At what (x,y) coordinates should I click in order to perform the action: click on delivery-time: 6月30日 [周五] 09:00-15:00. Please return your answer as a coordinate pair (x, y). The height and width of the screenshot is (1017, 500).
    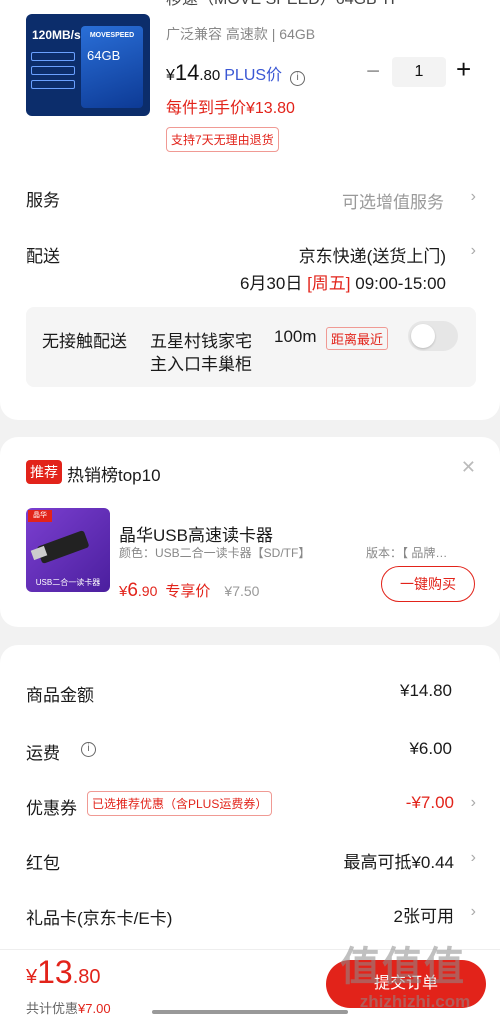
    Looking at the image, I should click on (343, 281).